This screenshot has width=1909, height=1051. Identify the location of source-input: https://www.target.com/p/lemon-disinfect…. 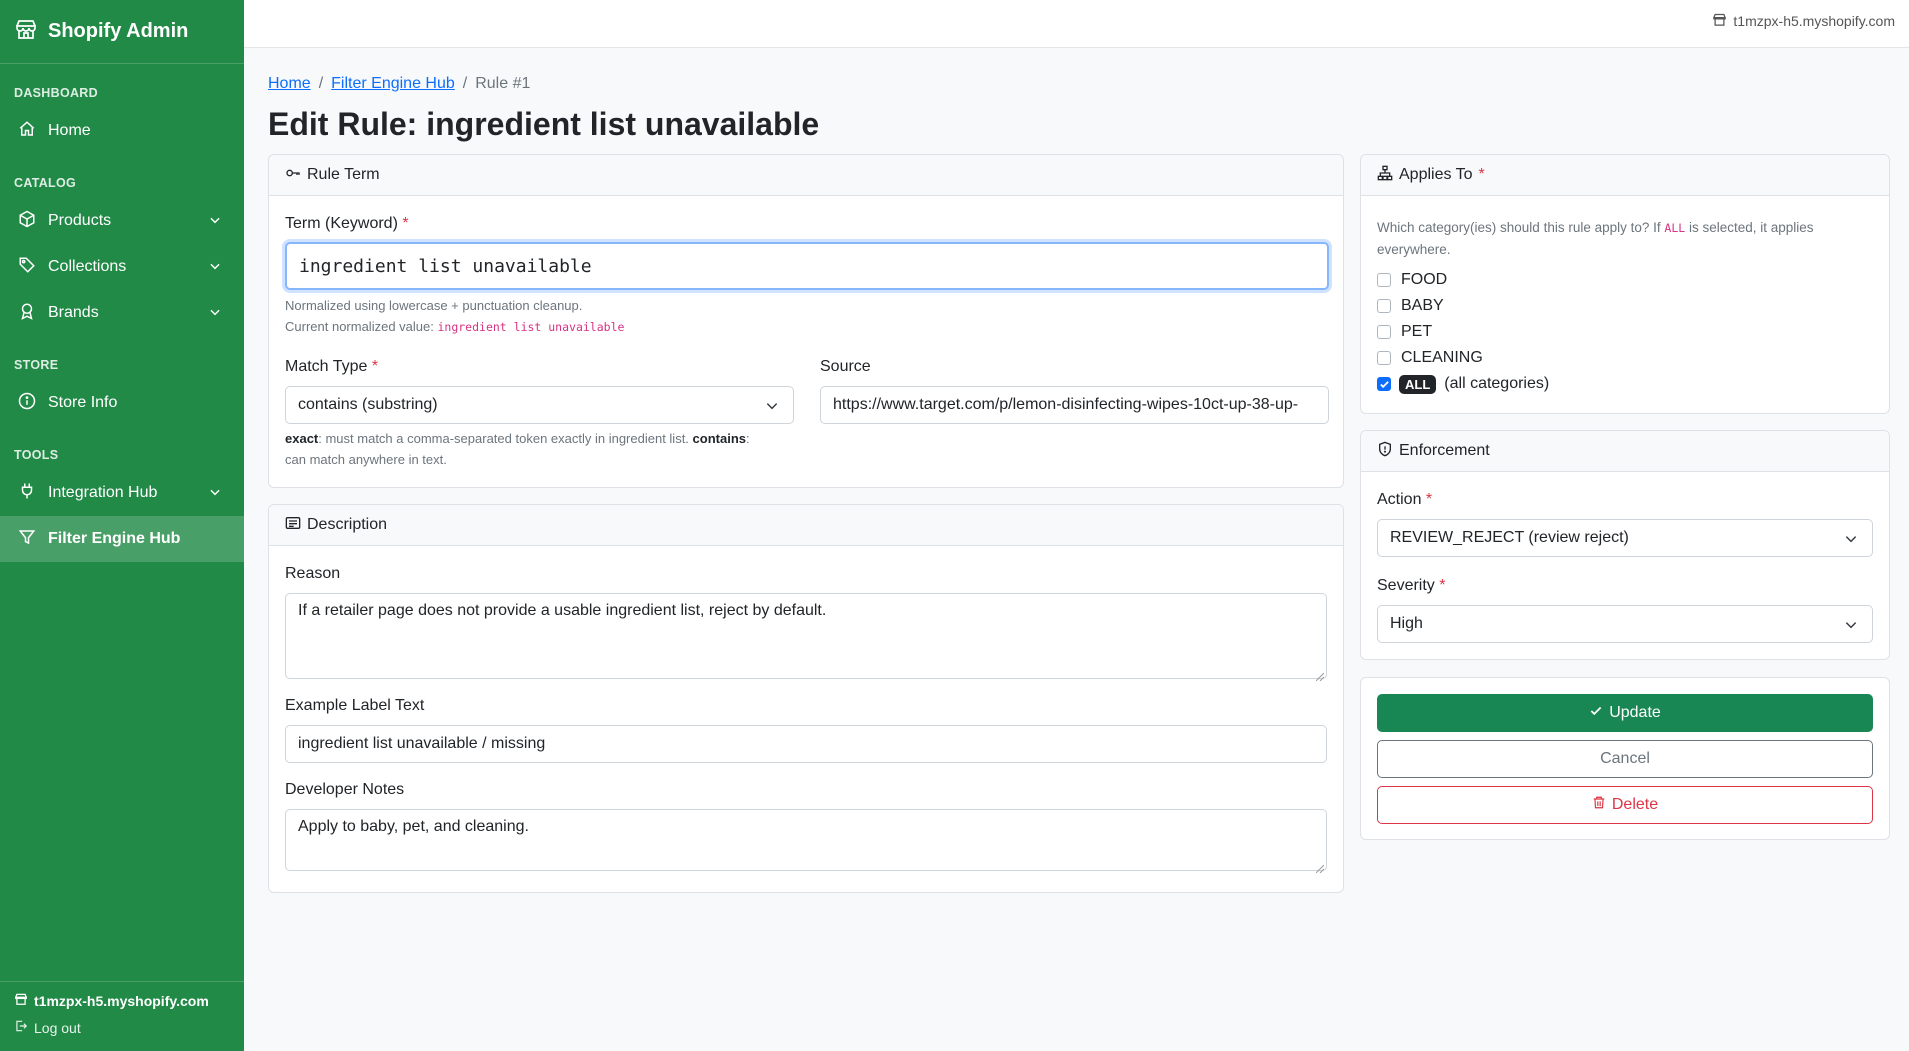
(1074, 405).